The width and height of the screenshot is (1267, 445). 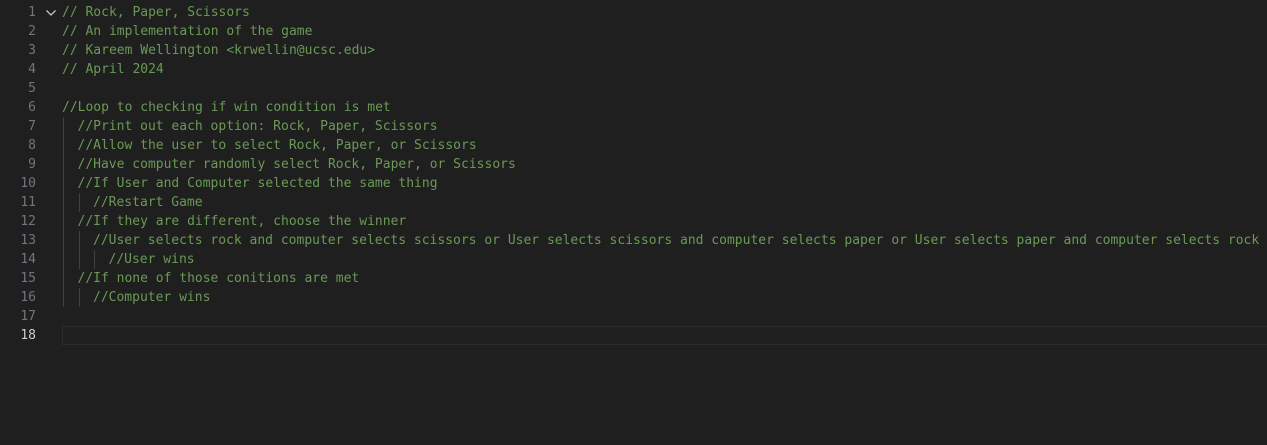 I want to click on line-number: 7, so click(x=32, y=126).